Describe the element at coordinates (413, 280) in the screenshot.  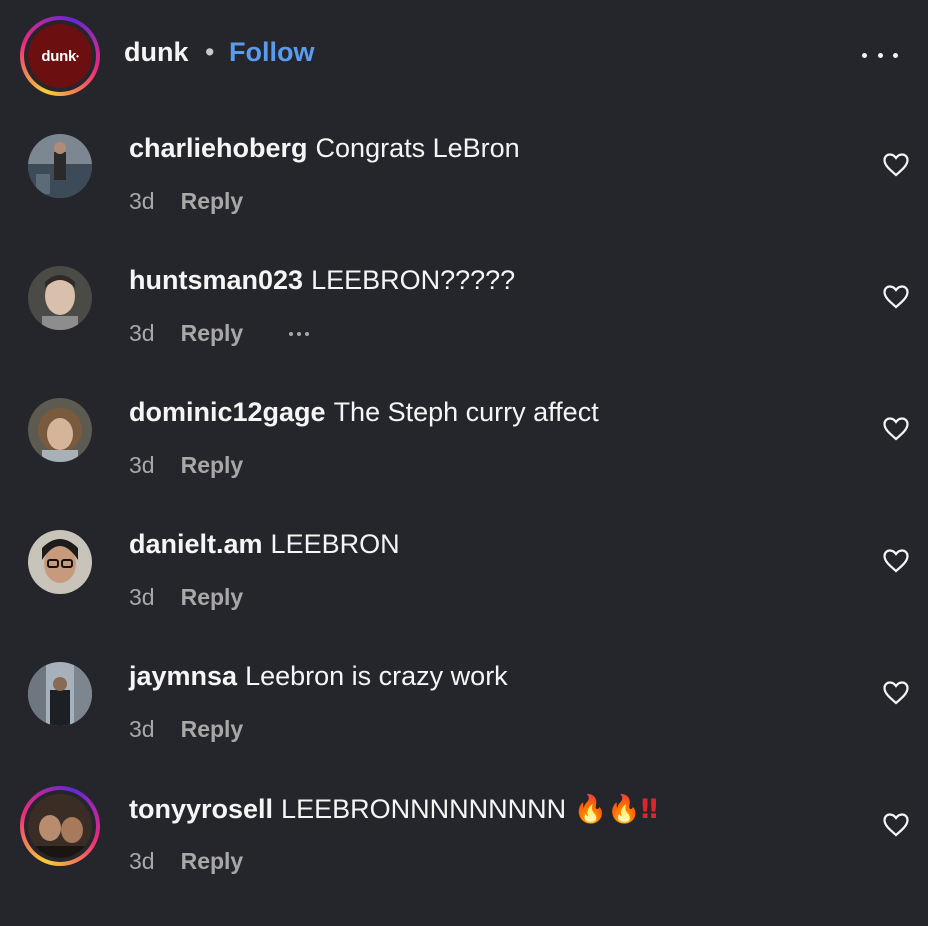
I see `comment-body: LEEBRON?????` at that location.